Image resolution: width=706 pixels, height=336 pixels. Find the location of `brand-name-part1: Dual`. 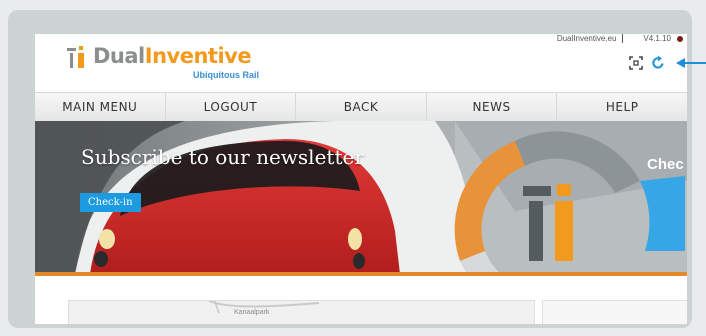

brand-name-part1: Dual is located at coordinates (119, 56).